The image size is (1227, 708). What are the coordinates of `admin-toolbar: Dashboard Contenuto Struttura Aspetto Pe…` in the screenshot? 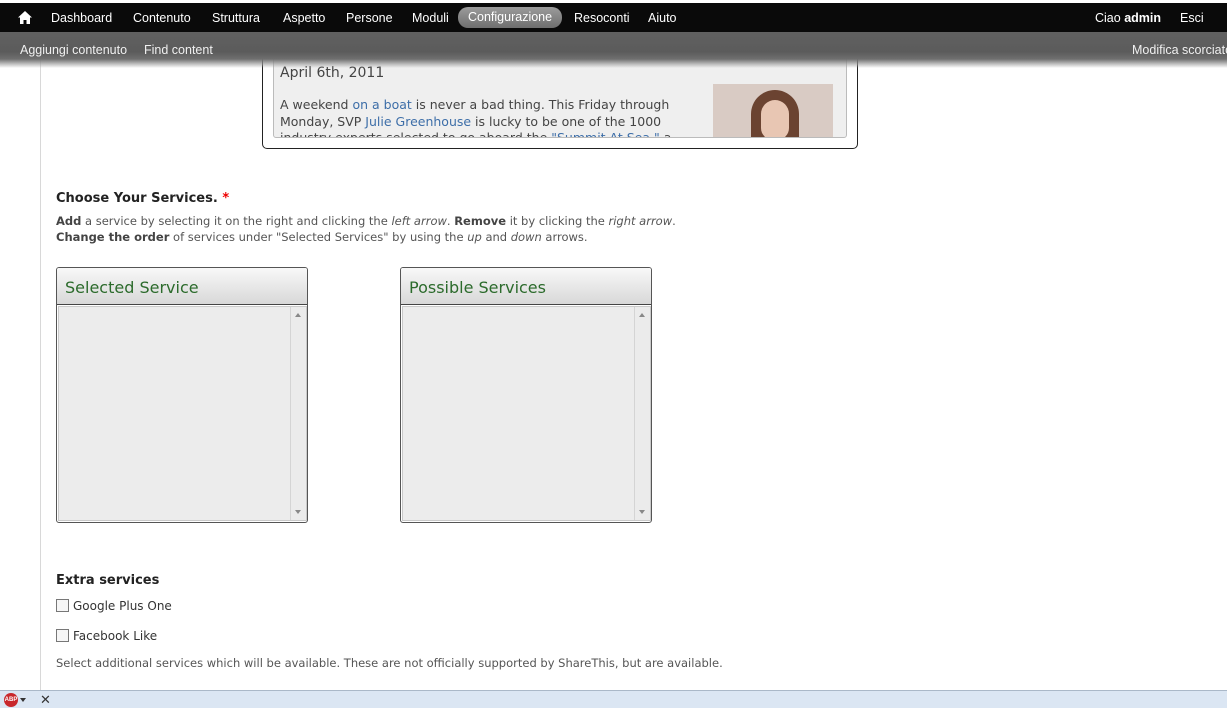 It's located at (613, 34).